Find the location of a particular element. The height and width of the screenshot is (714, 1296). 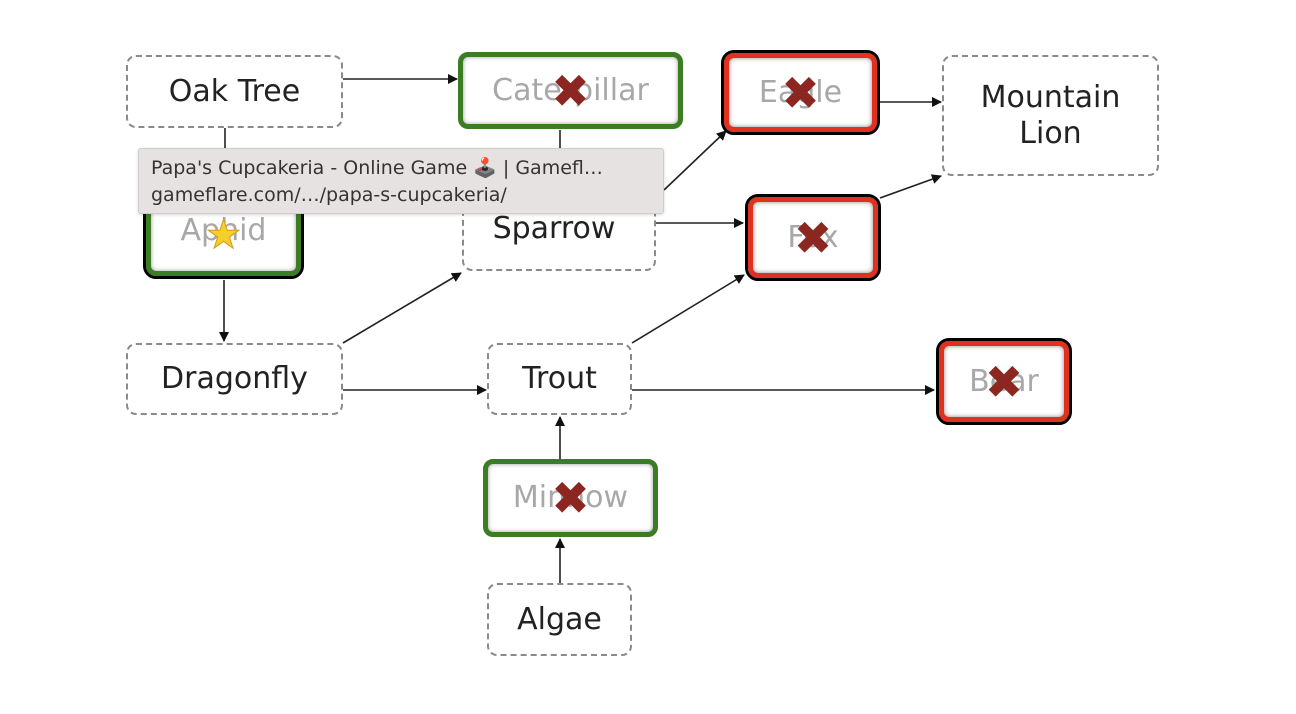

star-icon: ★ is located at coordinates (223, 234).